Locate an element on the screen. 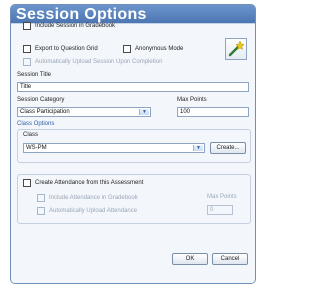  class-label: Class is located at coordinates (31, 135).